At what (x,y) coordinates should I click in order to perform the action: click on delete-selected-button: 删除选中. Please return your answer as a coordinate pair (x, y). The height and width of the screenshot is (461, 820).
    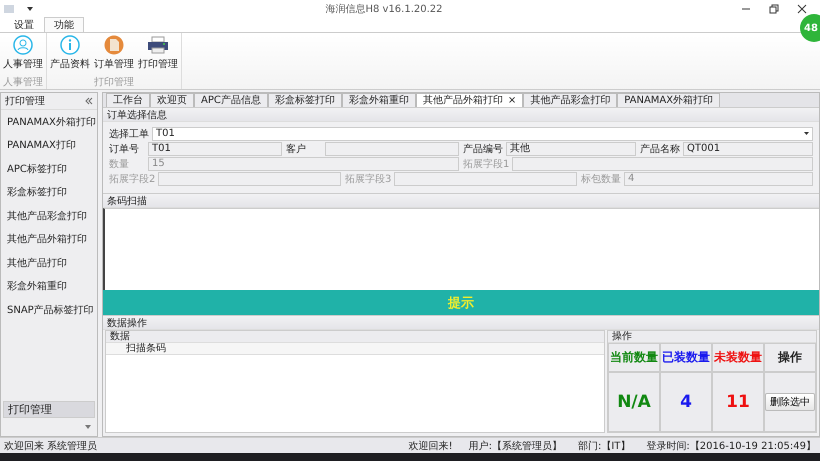
    Looking at the image, I should click on (790, 402).